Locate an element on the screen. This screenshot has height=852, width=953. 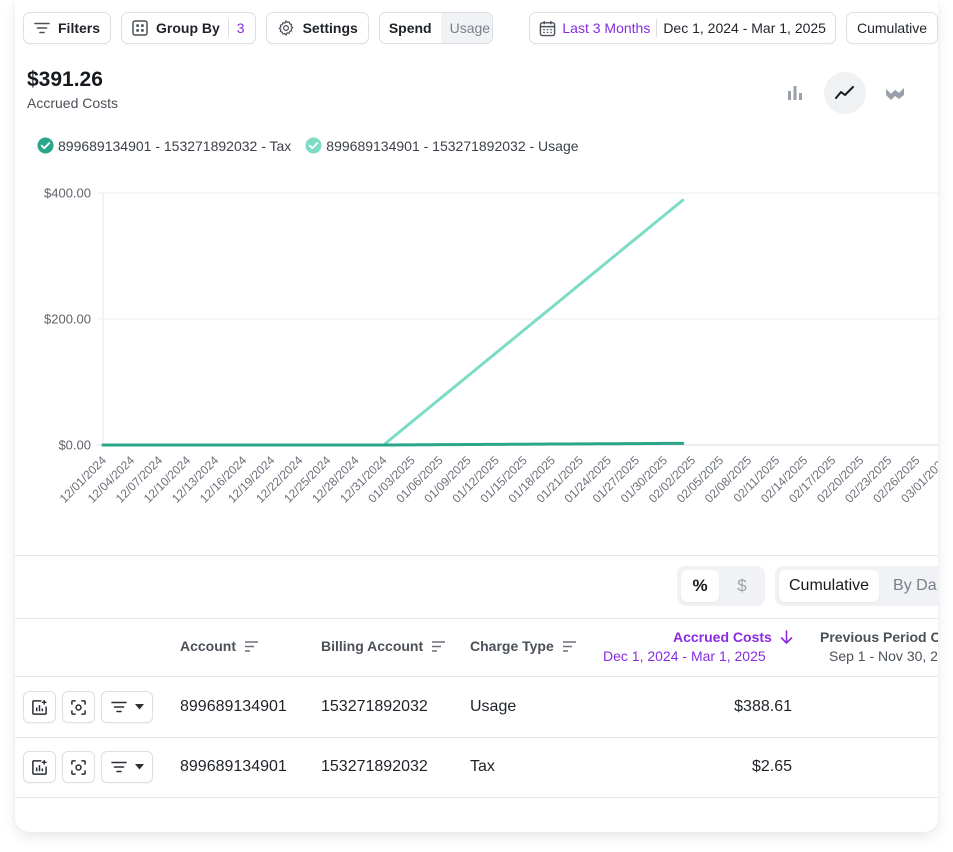
cell-accrued-costs: $388.61 is located at coordinates (763, 706).